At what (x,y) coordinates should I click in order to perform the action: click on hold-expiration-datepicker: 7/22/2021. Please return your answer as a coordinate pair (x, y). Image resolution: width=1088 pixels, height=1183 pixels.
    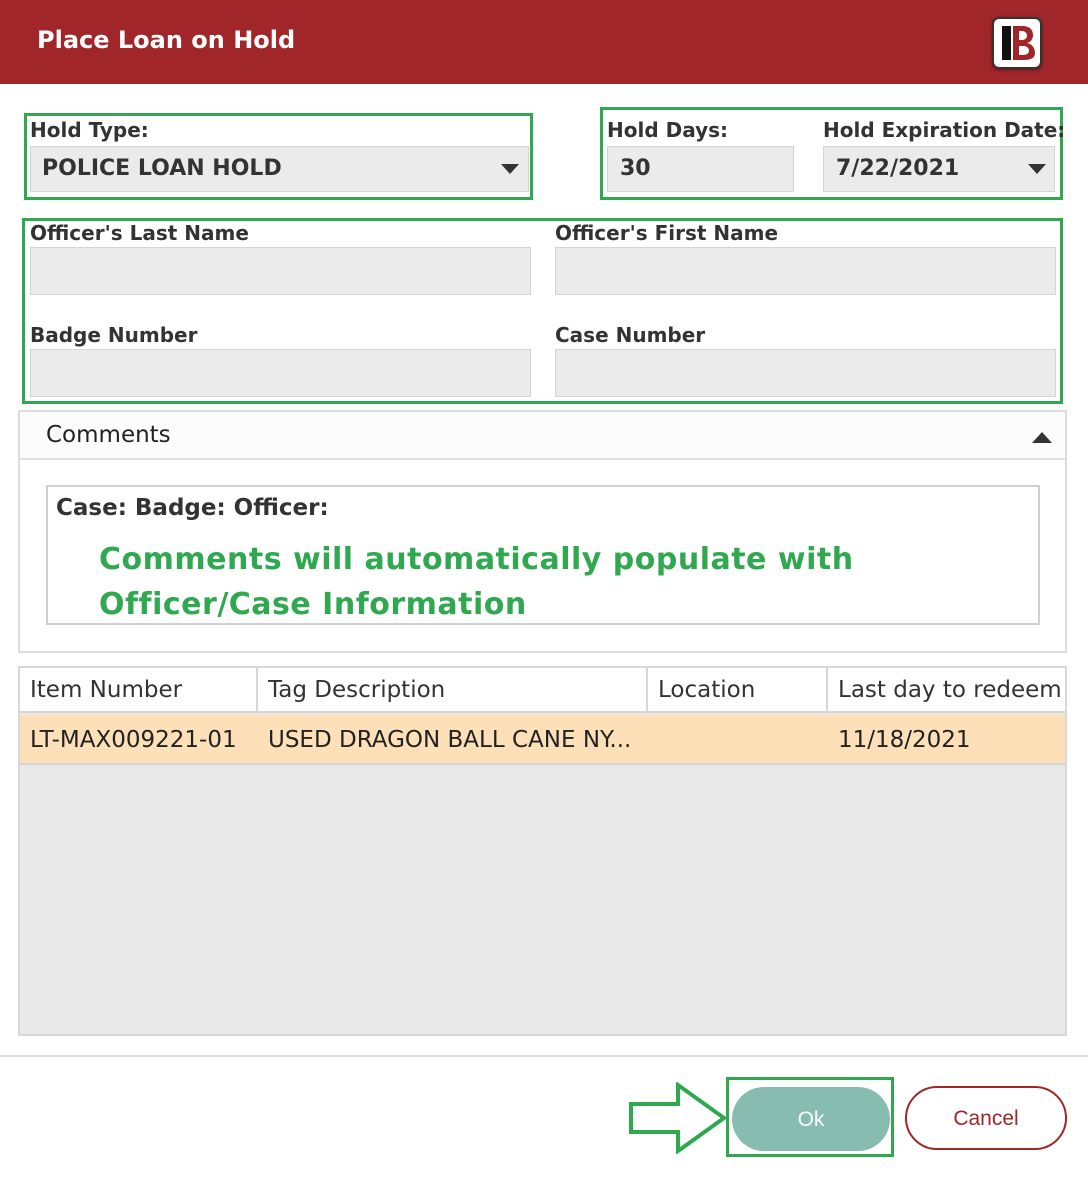
    Looking at the image, I should click on (939, 169).